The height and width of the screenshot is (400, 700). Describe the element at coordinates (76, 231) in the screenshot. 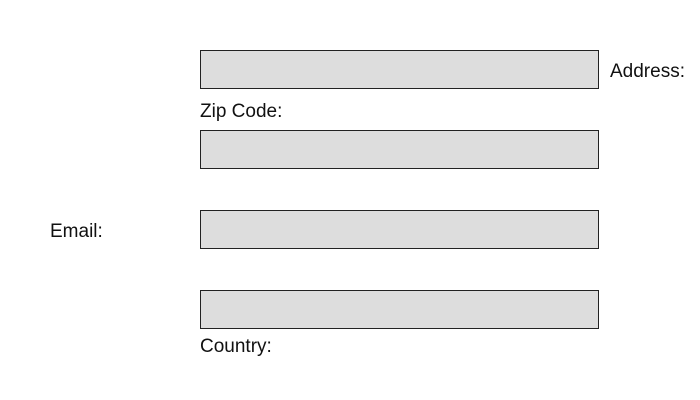

I see `email-label: Email:` at that location.